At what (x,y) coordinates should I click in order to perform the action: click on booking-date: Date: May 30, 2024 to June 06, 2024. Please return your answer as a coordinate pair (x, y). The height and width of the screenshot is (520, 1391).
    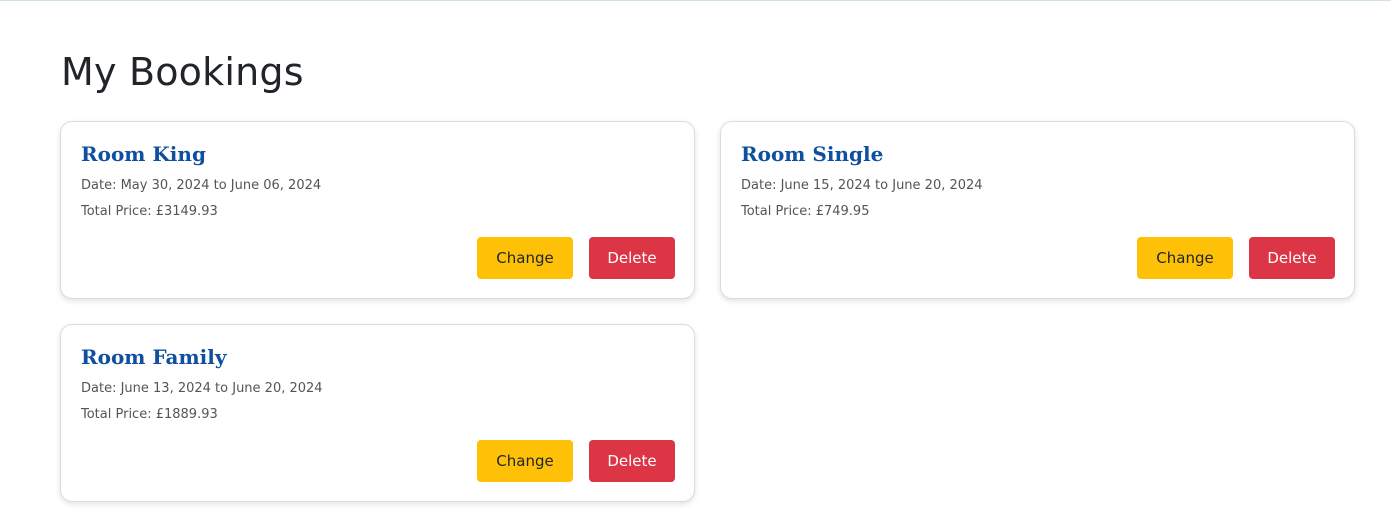
    Looking at the image, I should click on (201, 185).